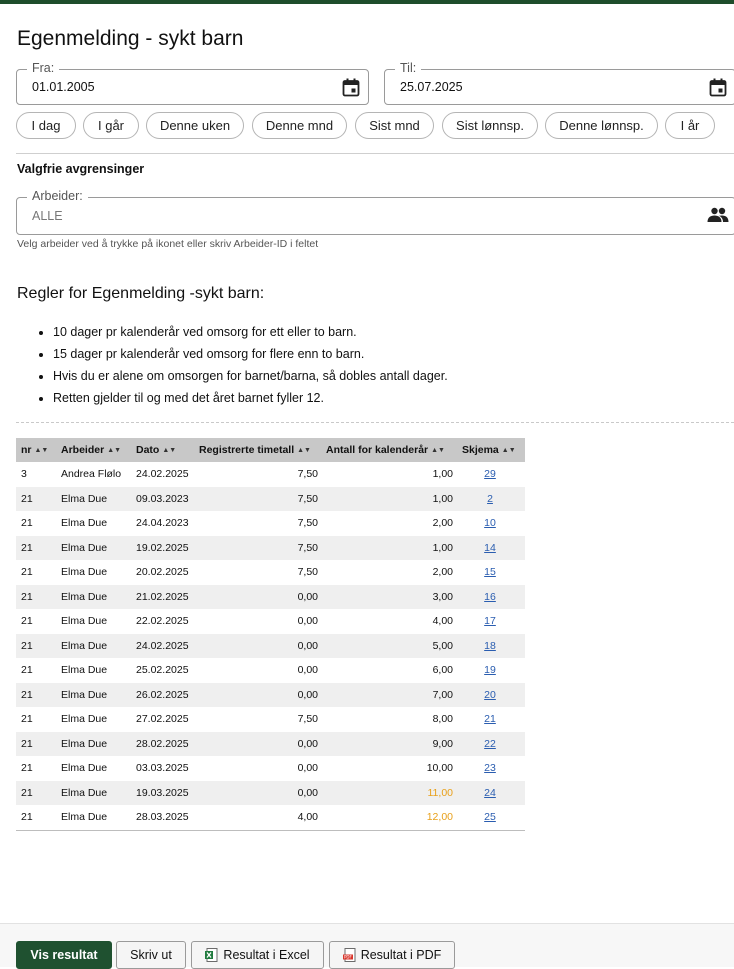 This screenshot has width=734, height=969. Describe the element at coordinates (490, 817) in the screenshot. I see `skjema-link: 25` at that location.